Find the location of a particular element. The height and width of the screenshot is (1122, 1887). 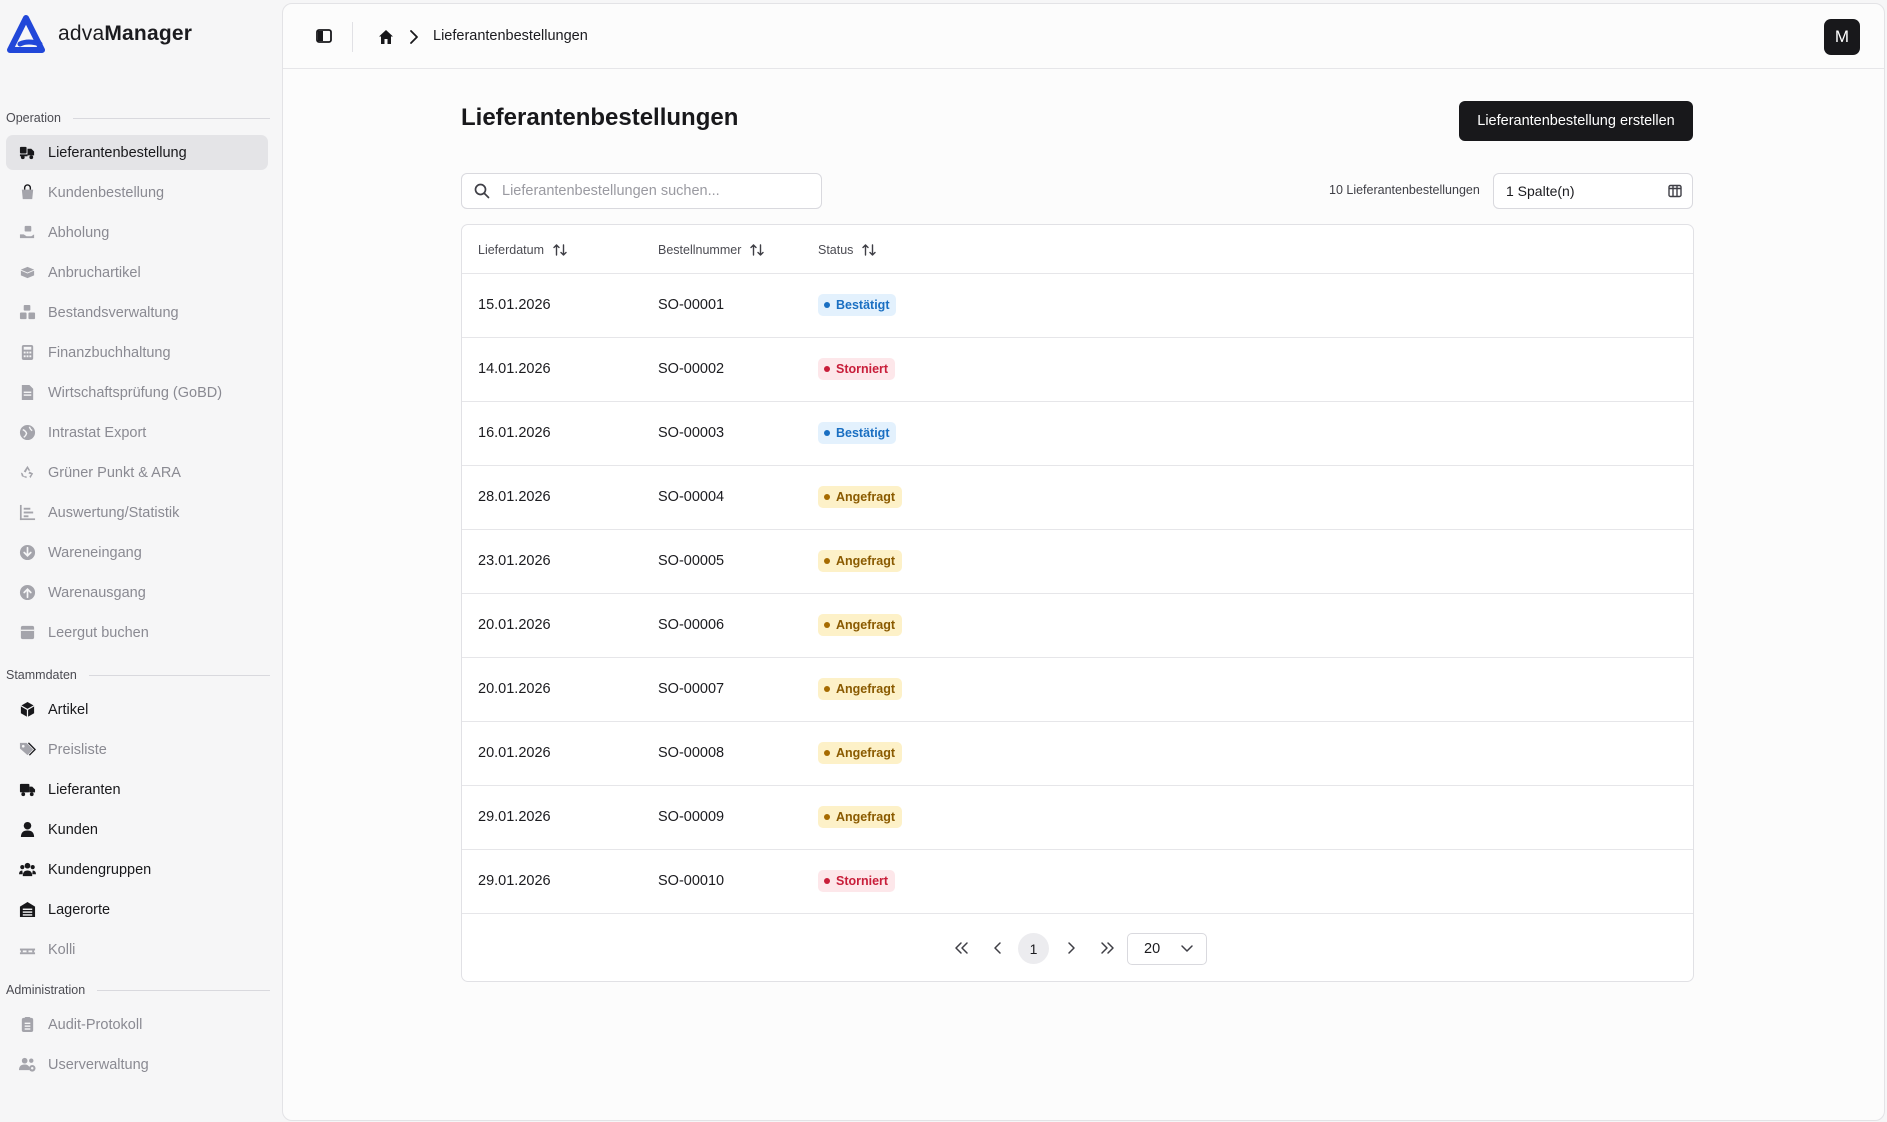

chevrons-right-icon is located at coordinates (1107, 948).